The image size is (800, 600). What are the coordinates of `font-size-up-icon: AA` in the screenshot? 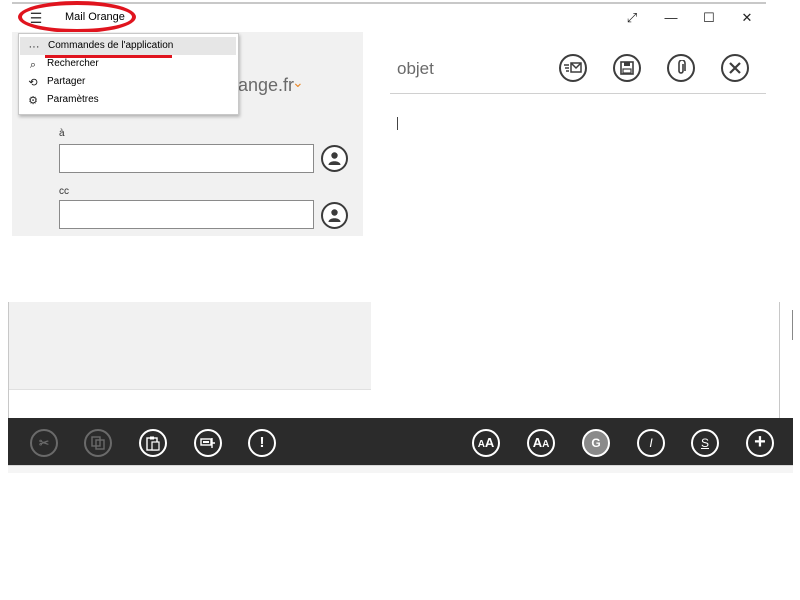 It's located at (486, 442).